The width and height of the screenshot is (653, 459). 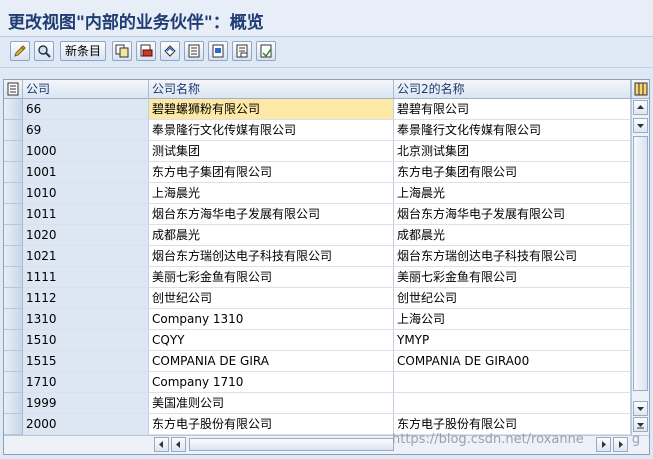 I want to click on cell-company-name: 奉景隆行文化传媒有限公司, so click(x=271, y=130).